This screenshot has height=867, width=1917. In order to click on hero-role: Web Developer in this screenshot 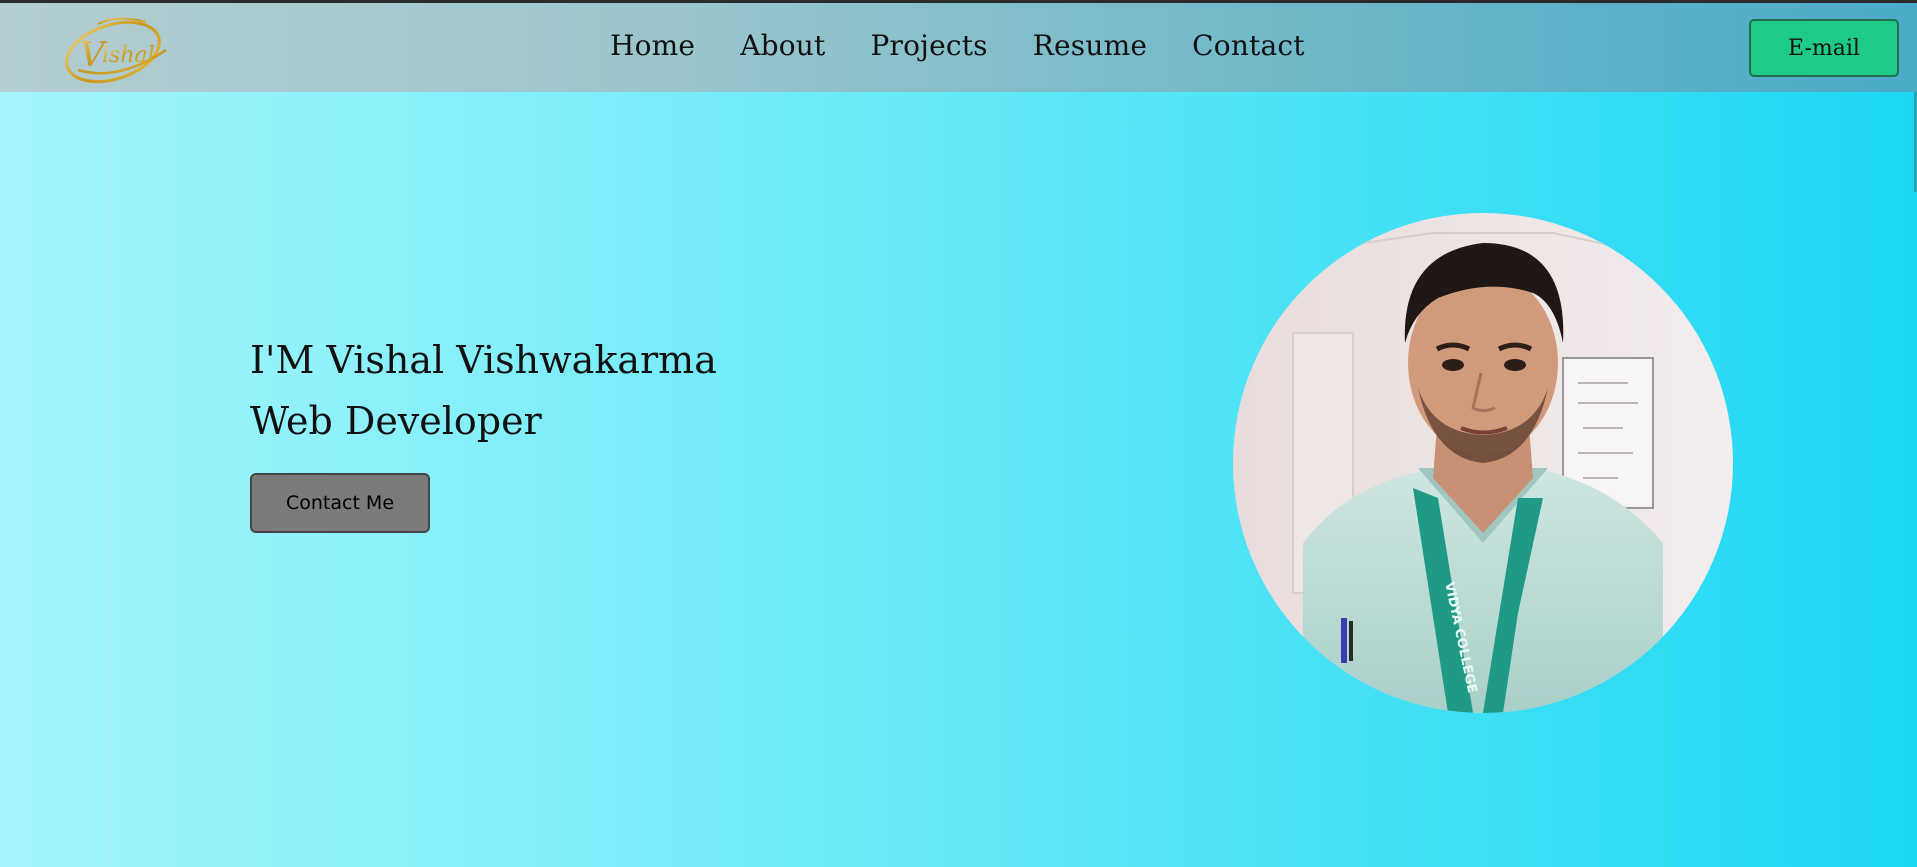, I will do `click(396, 421)`.